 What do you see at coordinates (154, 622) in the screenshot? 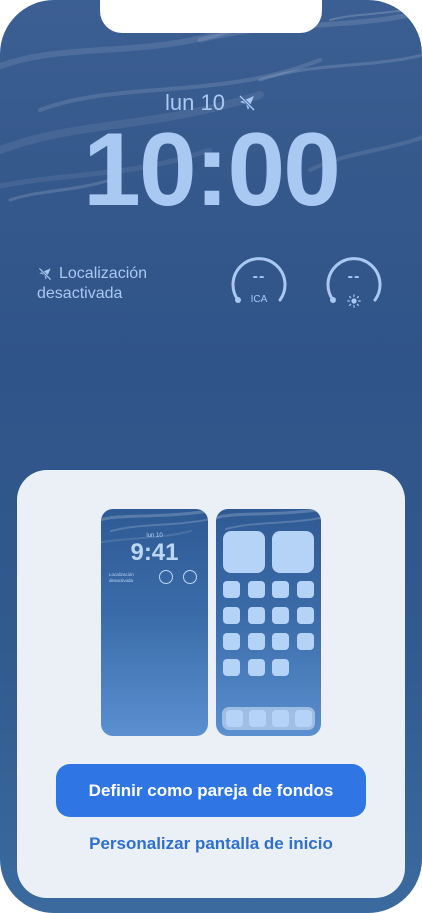
I see `lock-screen-preview: lun 10 9:41 Localización desactivada` at bounding box center [154, 622].